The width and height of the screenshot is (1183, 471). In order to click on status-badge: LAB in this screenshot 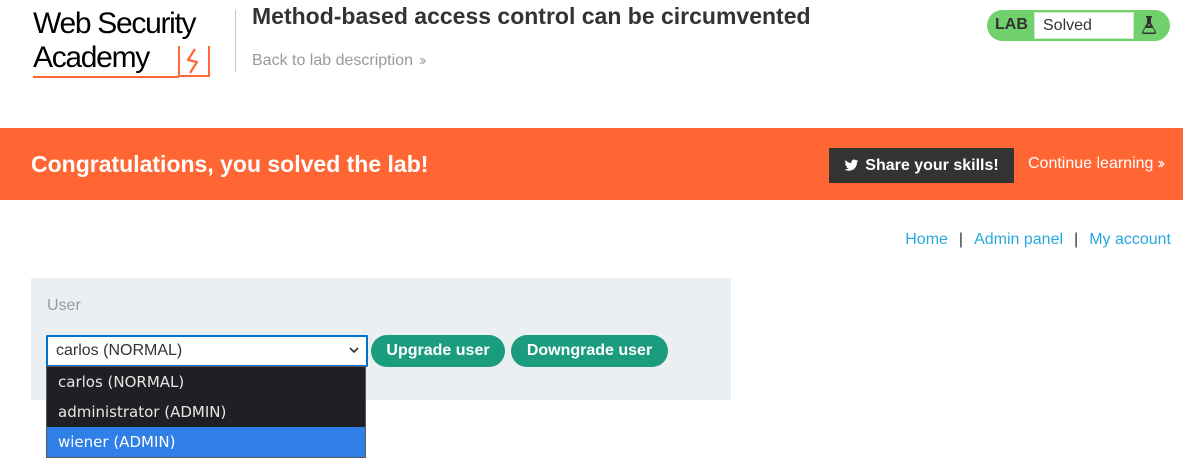, I will do `click(1011, 24)`.